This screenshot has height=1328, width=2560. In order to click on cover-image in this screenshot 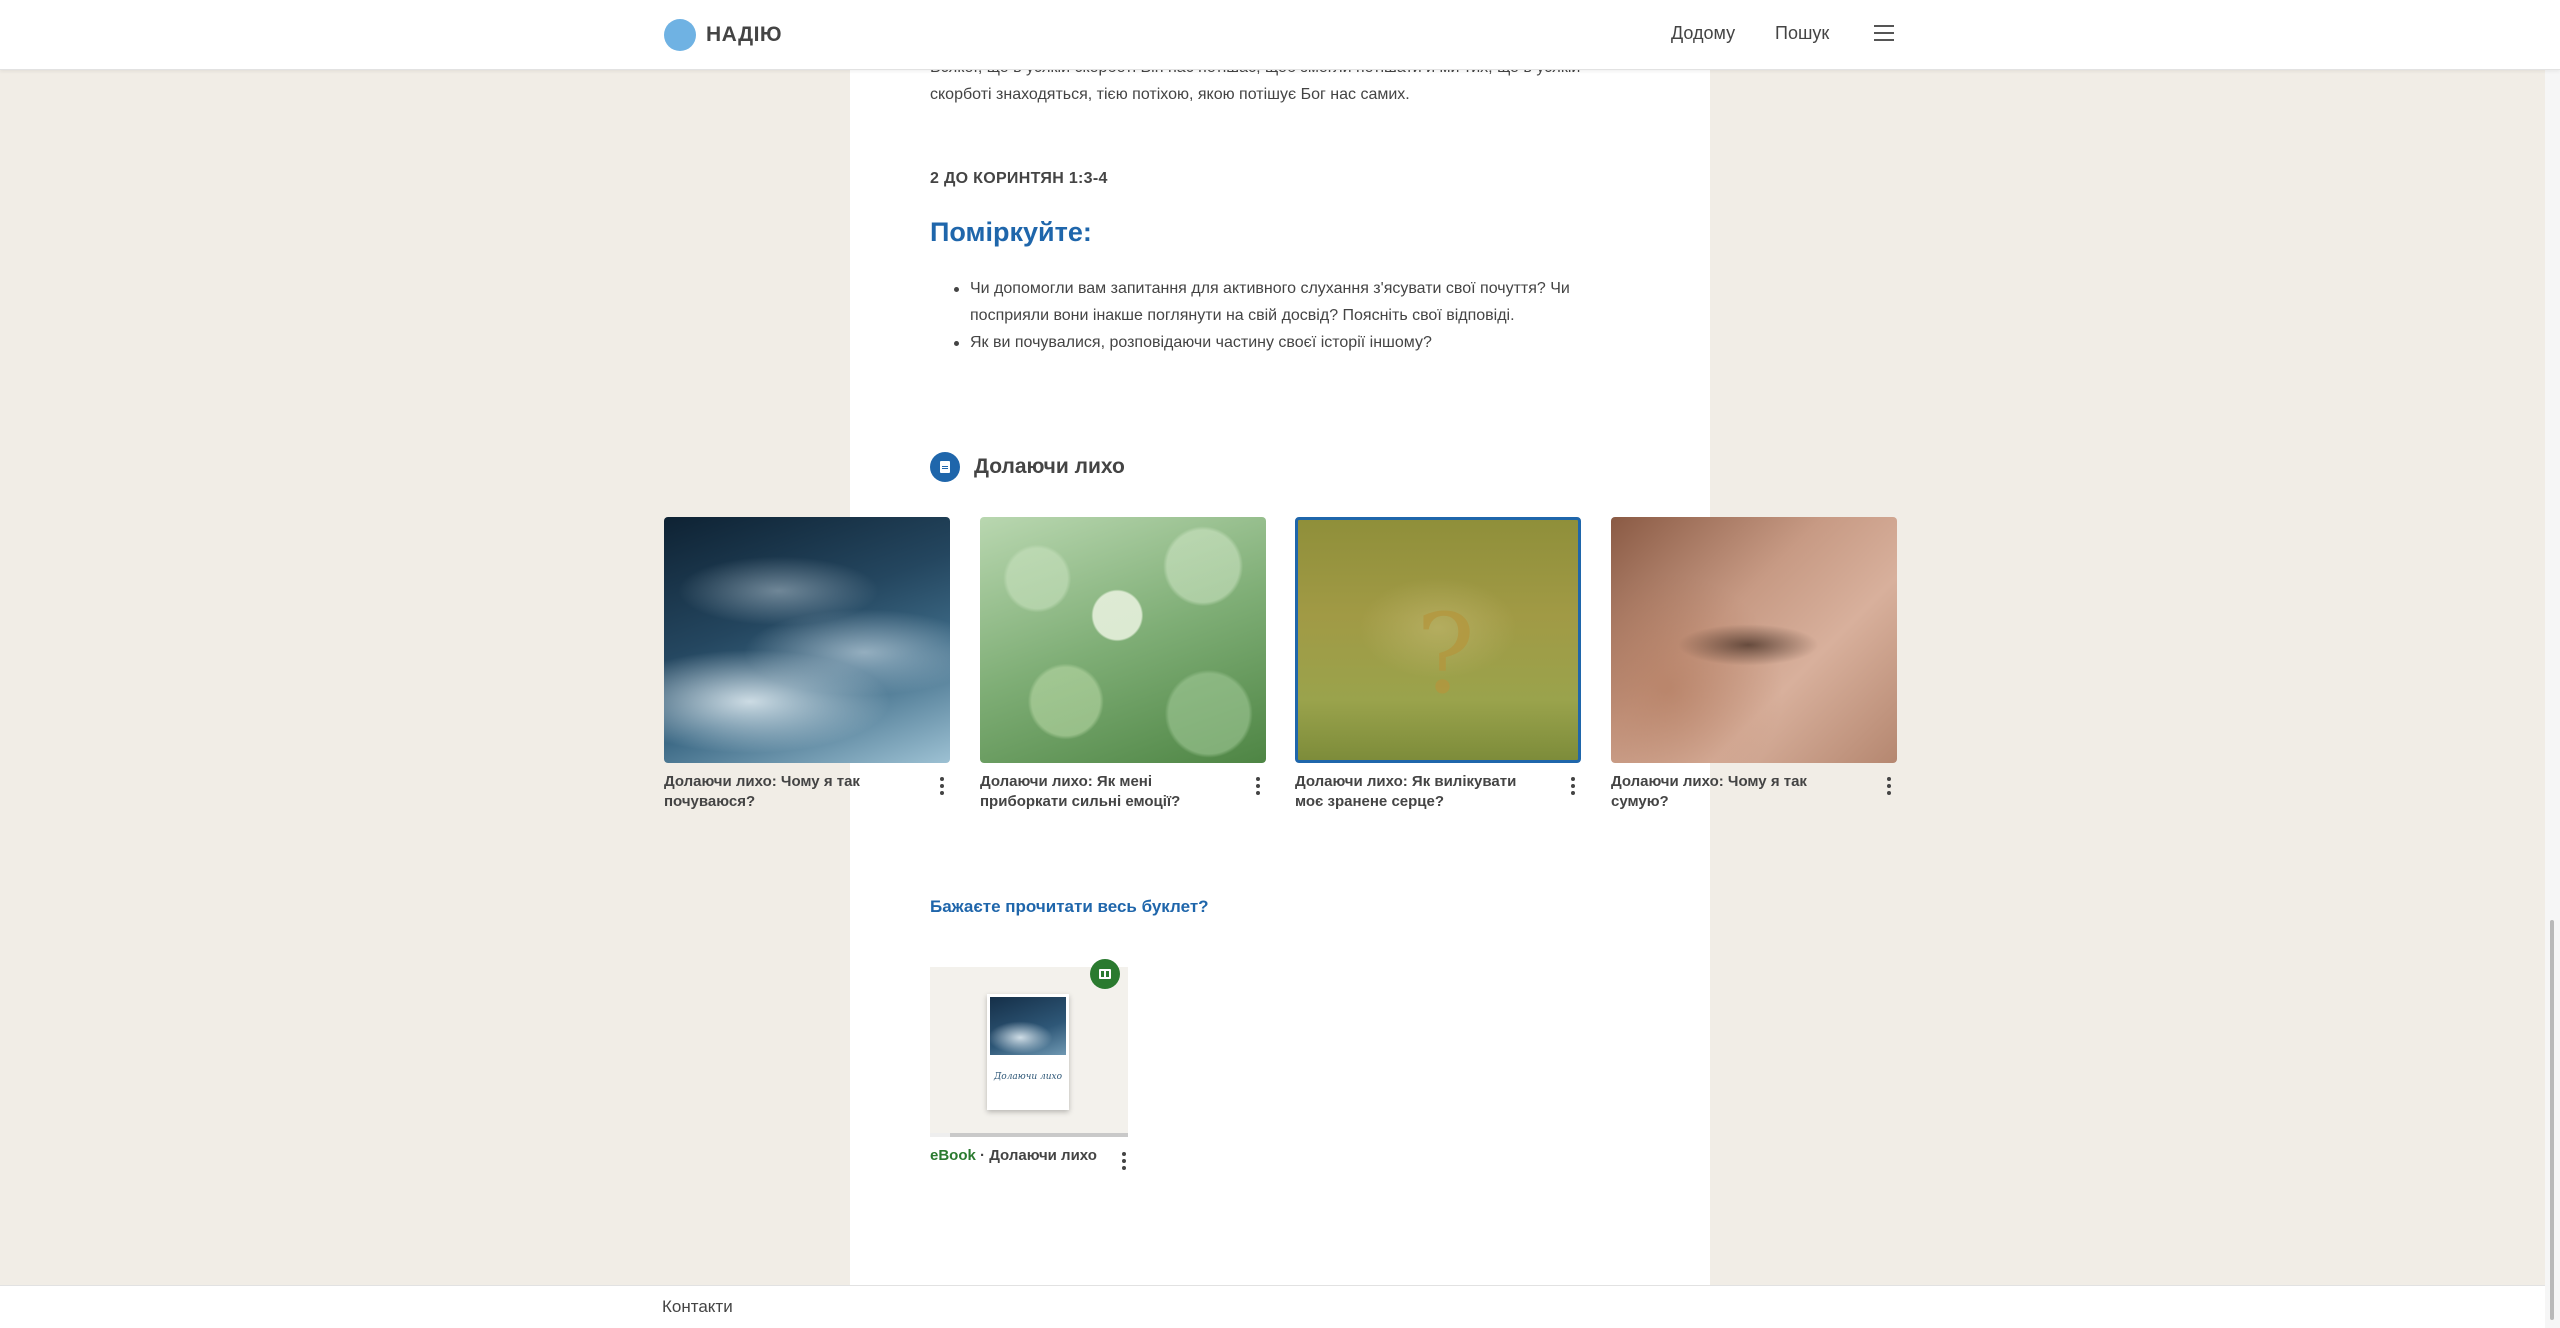, I will do `click(1028, 1026)`.